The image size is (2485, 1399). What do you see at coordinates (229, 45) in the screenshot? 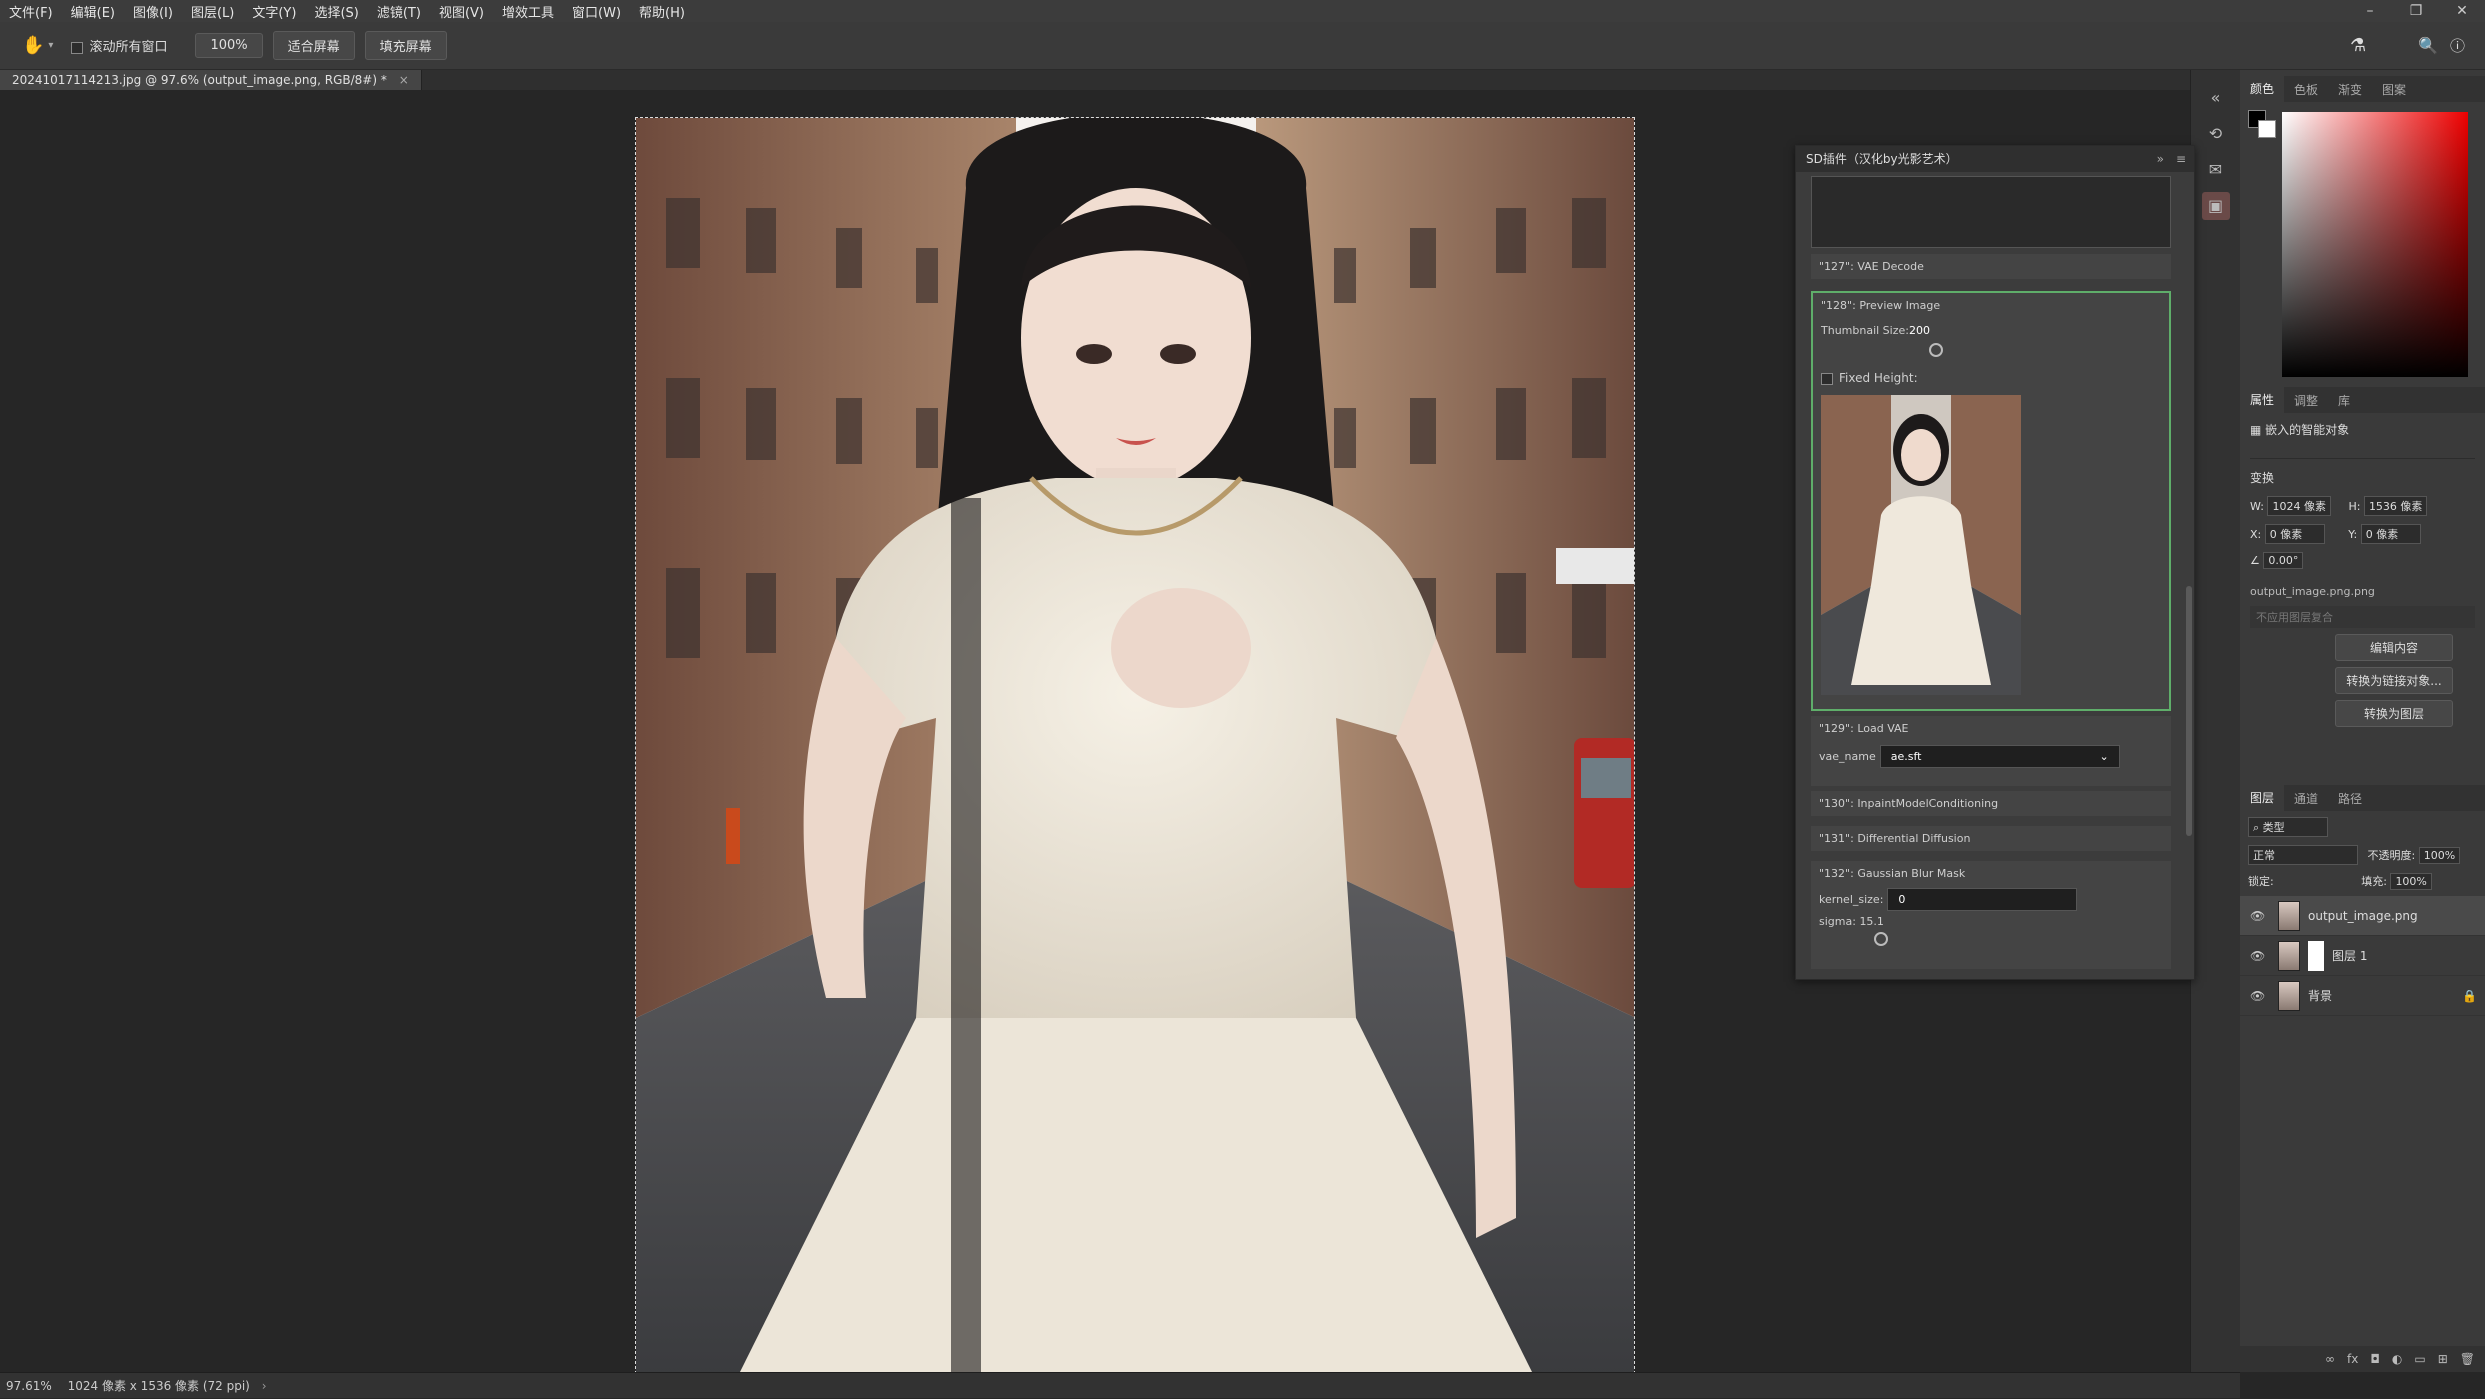
I see `zoom-100-button: 100%` at bounding box center [229, 45].